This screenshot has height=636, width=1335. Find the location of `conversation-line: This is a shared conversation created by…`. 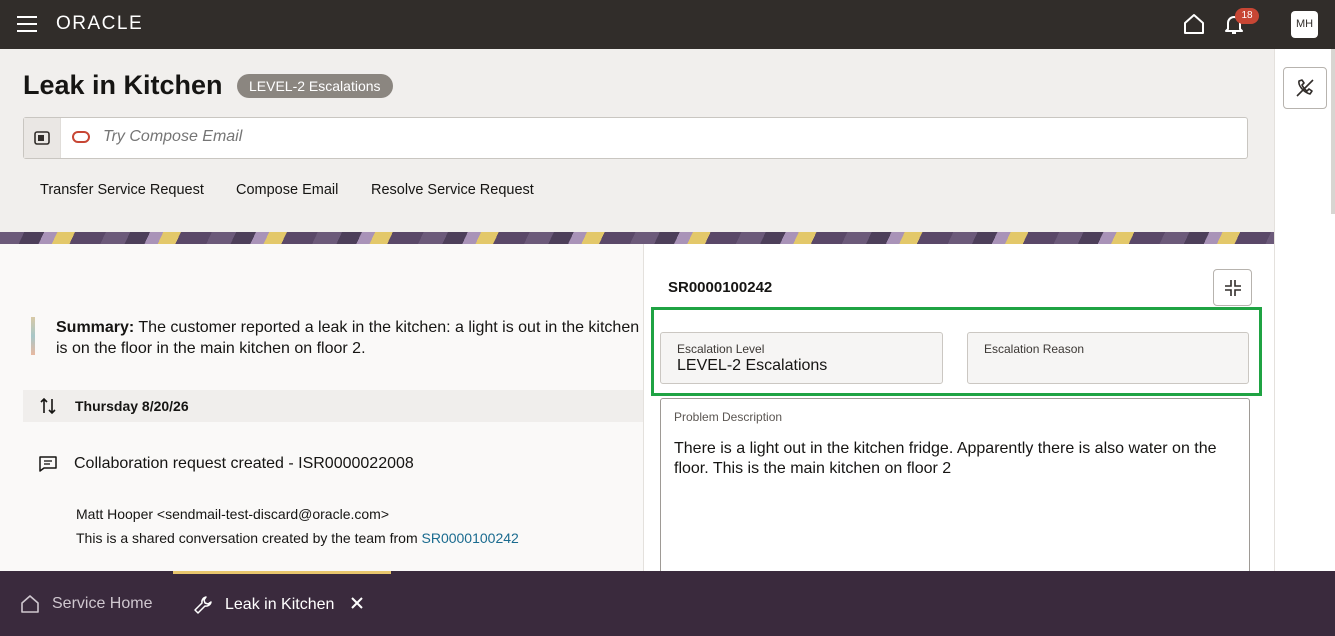

conversation-line: This is a shared conversation created by… is located at coordinates (297, 538).